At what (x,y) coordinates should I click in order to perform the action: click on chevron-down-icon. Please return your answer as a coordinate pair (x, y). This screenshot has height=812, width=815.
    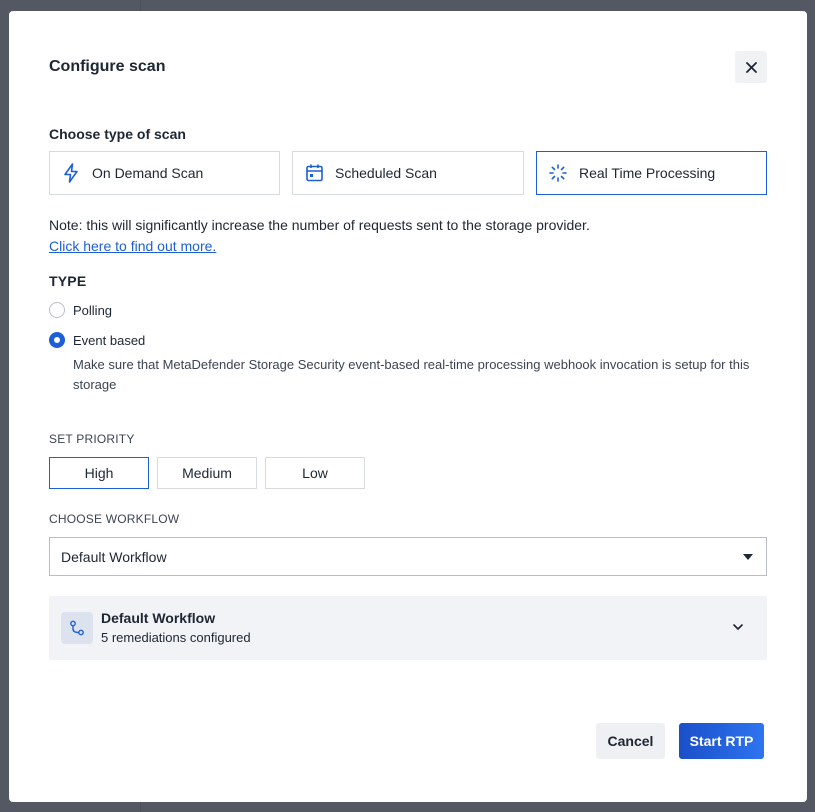
    Looking at the image, I should click on (738, 627).